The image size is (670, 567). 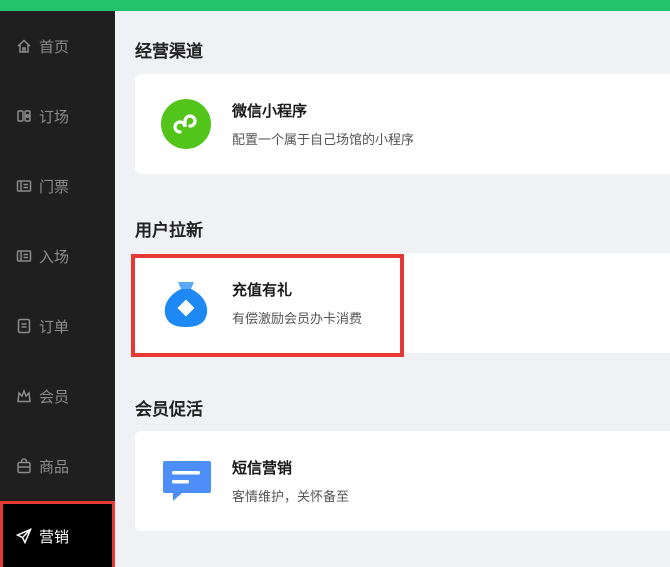 What do you see at coordinates (54, 46) in the screenshot?
I see `sidebar-item-label: 首页` at bounding box center [54, 46].